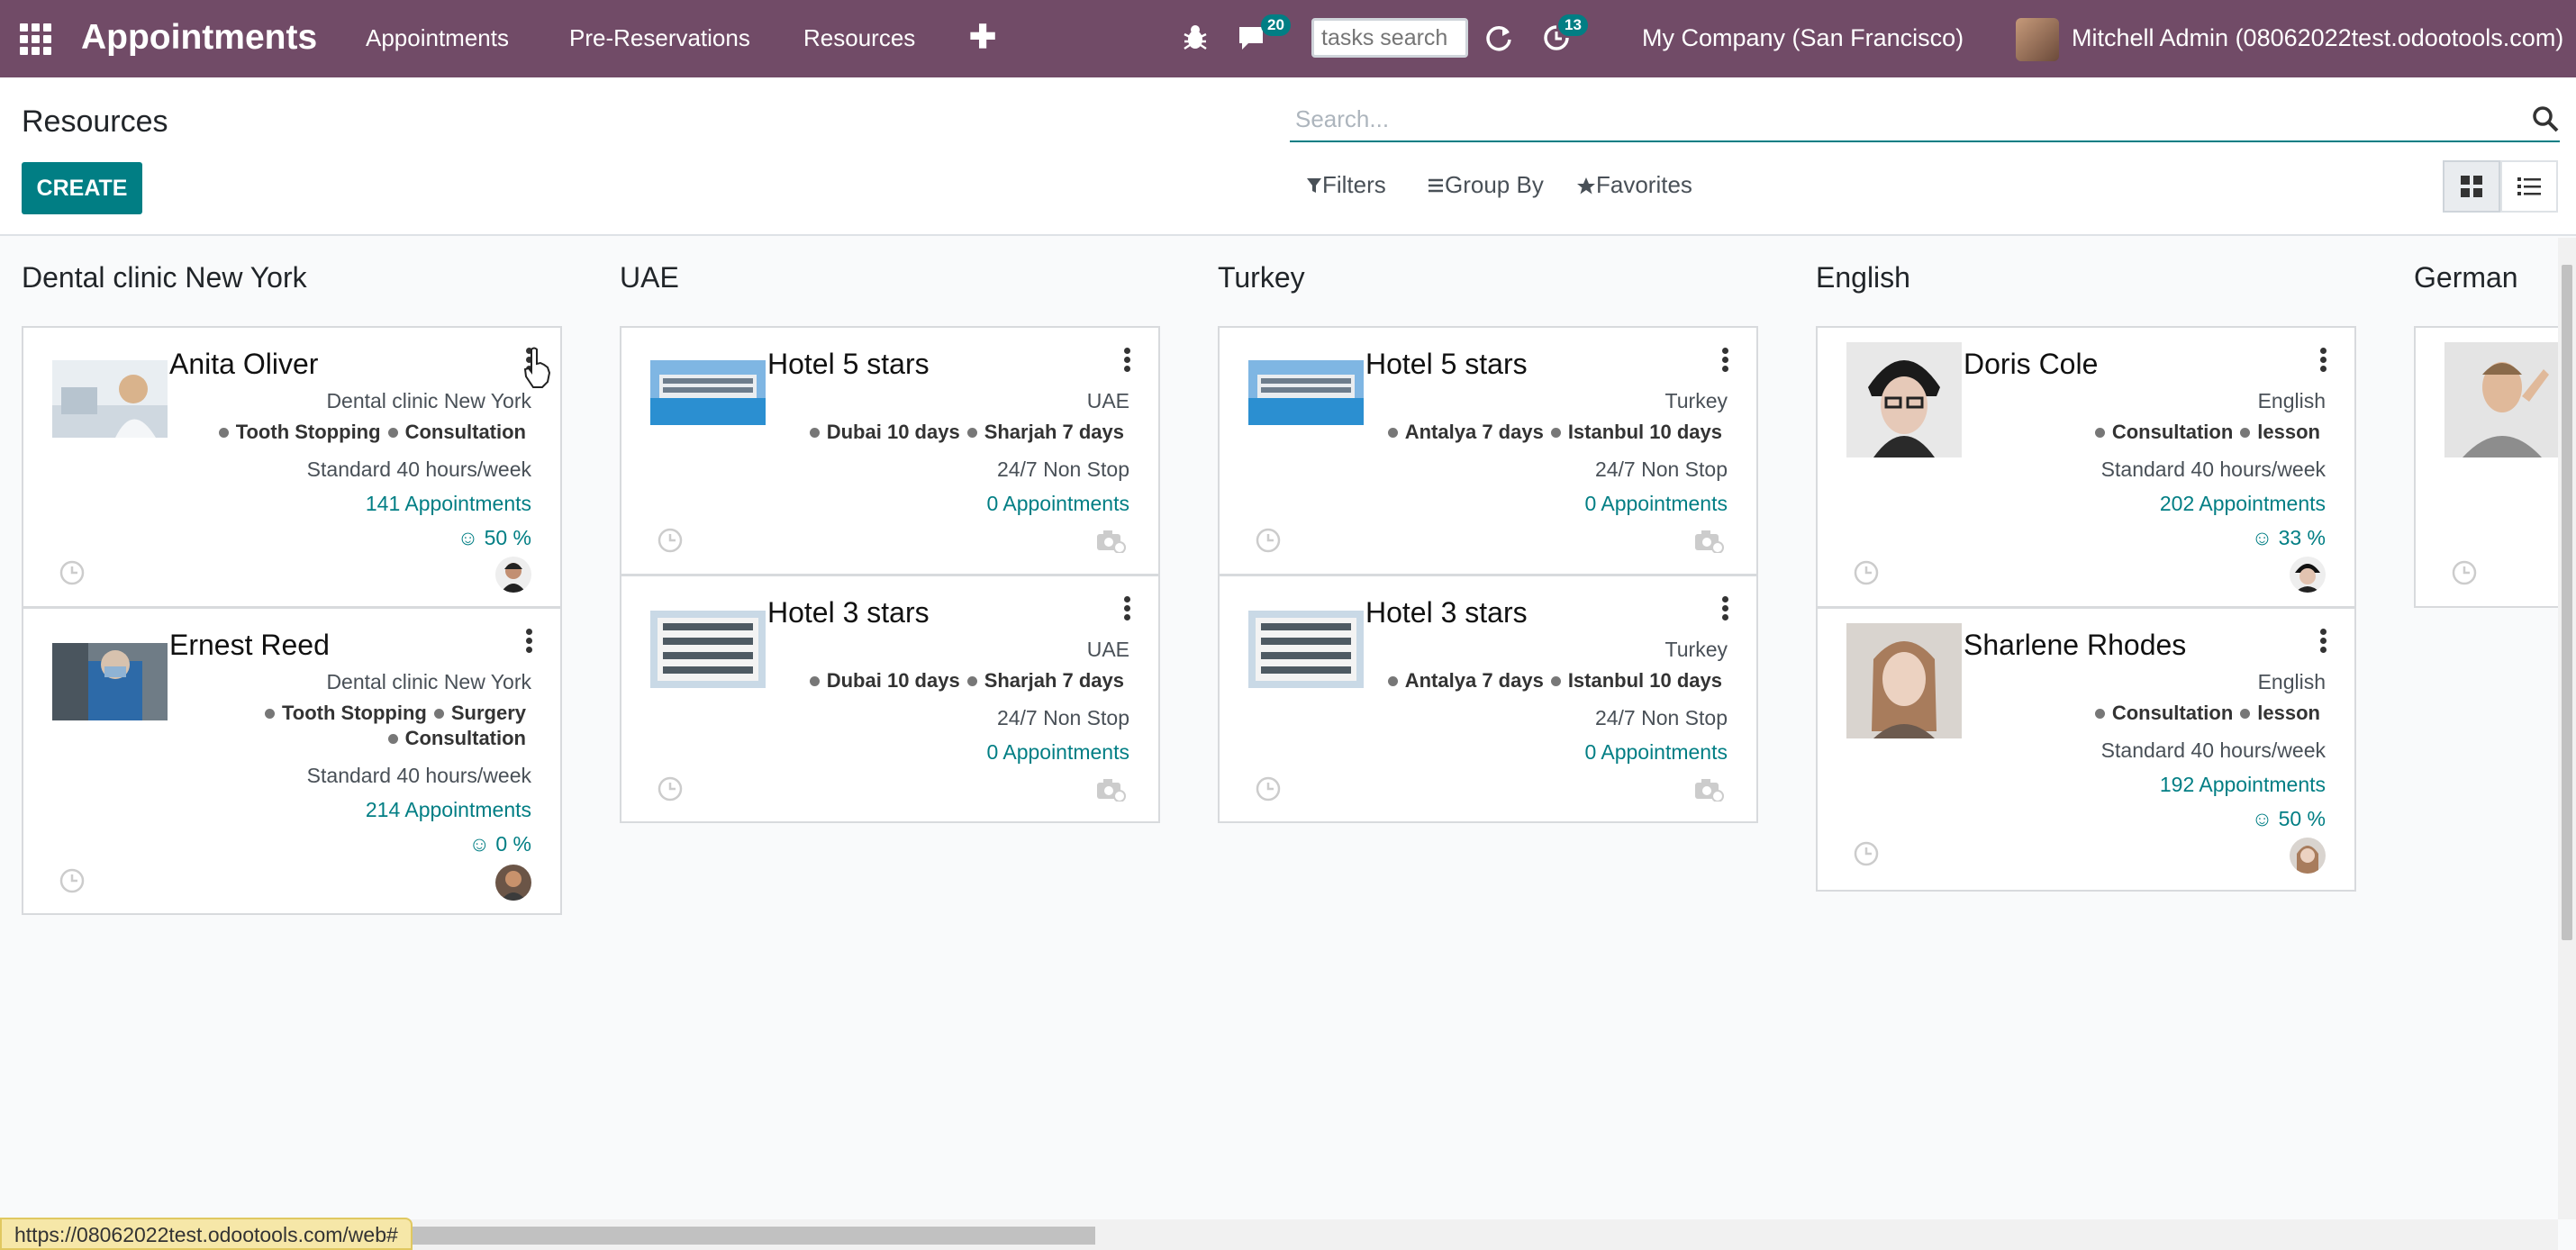 Image resolution: width=2576 pixels, height=1250 pixels. I want to click on kanban-grid-icon, so click(2471, 187).